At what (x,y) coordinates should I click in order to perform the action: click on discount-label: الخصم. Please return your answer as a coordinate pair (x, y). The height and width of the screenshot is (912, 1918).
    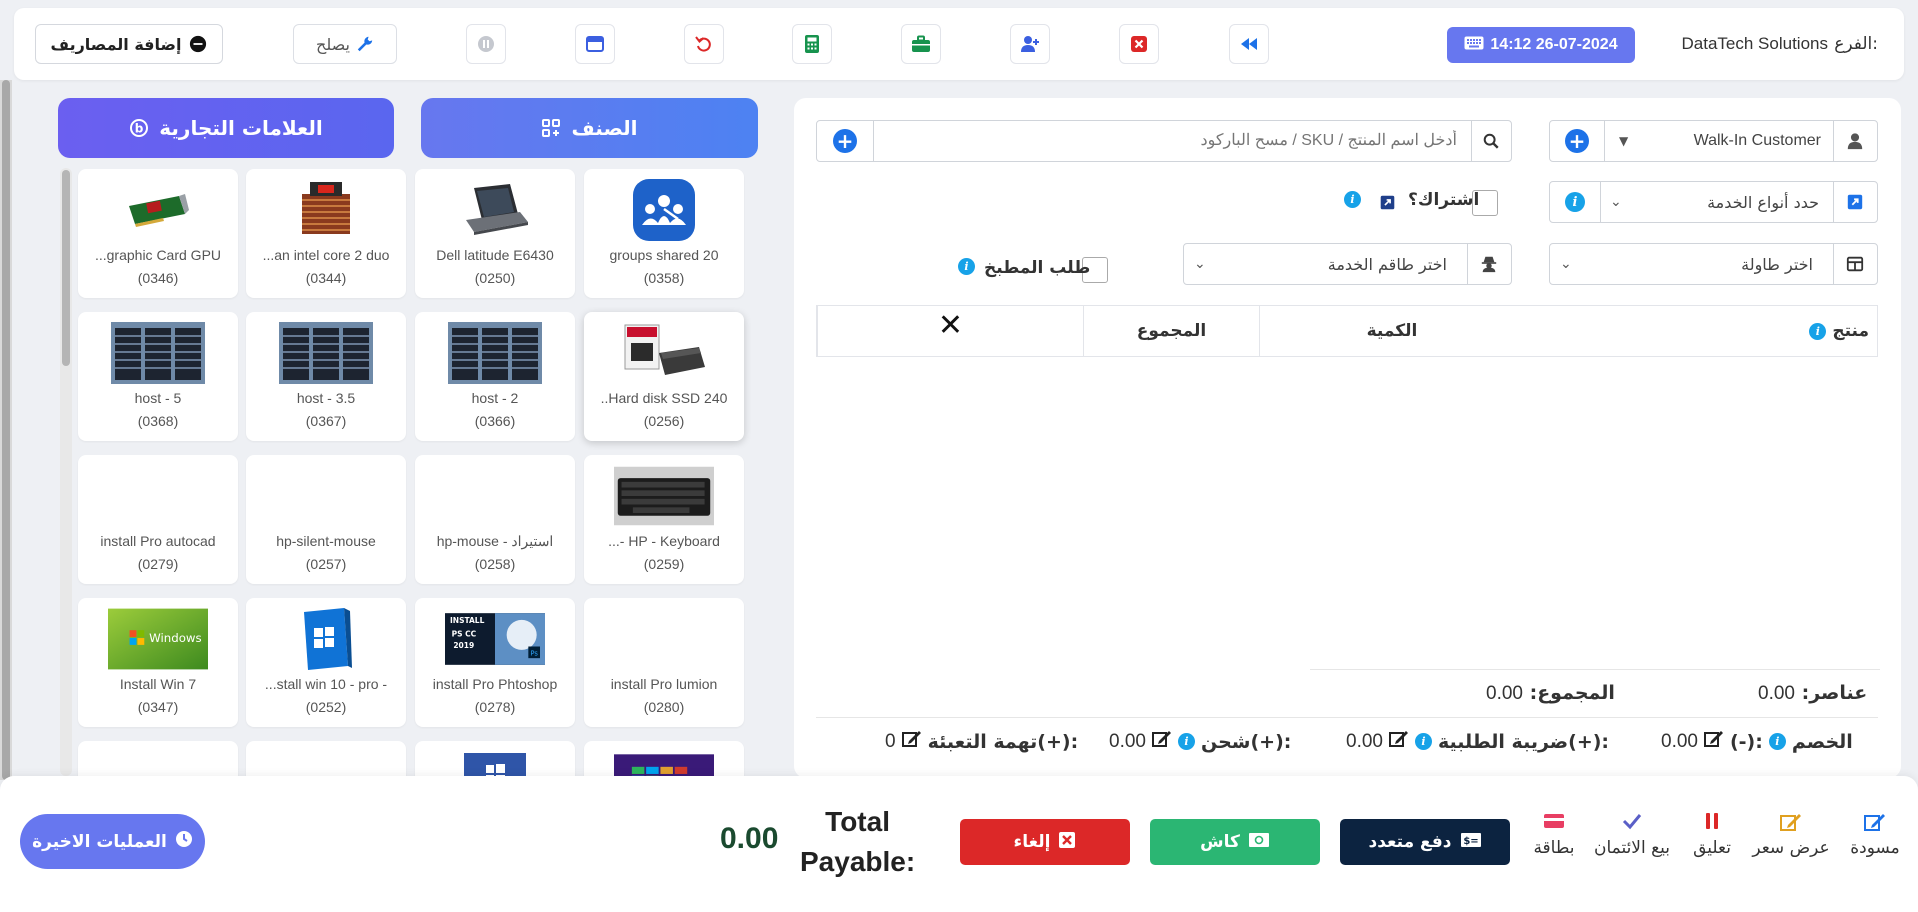
    Looking at the image, I should click on (1822, 741).